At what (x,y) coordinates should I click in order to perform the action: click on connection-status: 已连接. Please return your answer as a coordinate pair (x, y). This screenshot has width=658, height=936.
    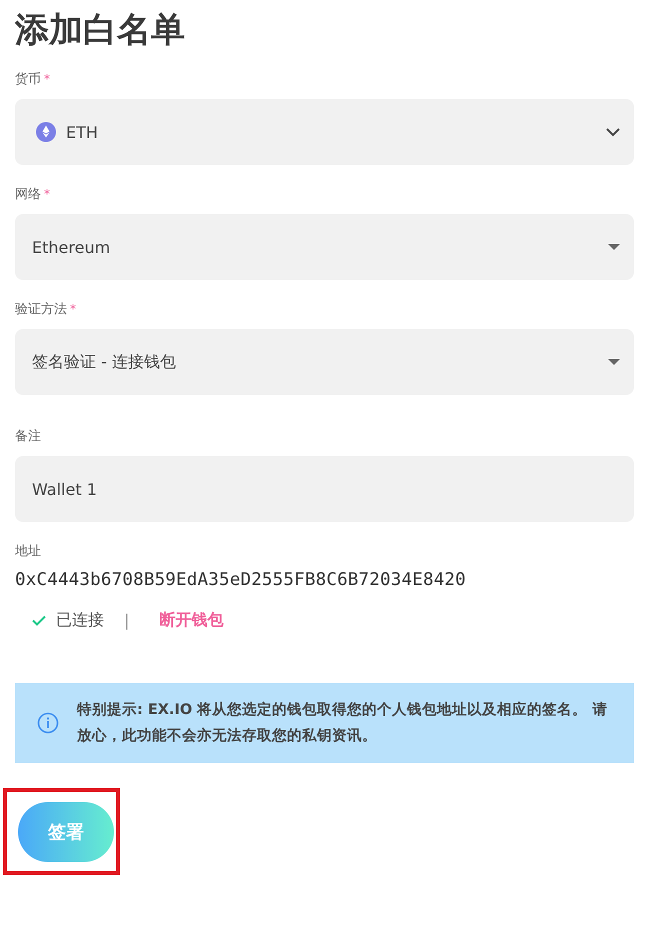
    Looking at the image, I should click on (80, 620).